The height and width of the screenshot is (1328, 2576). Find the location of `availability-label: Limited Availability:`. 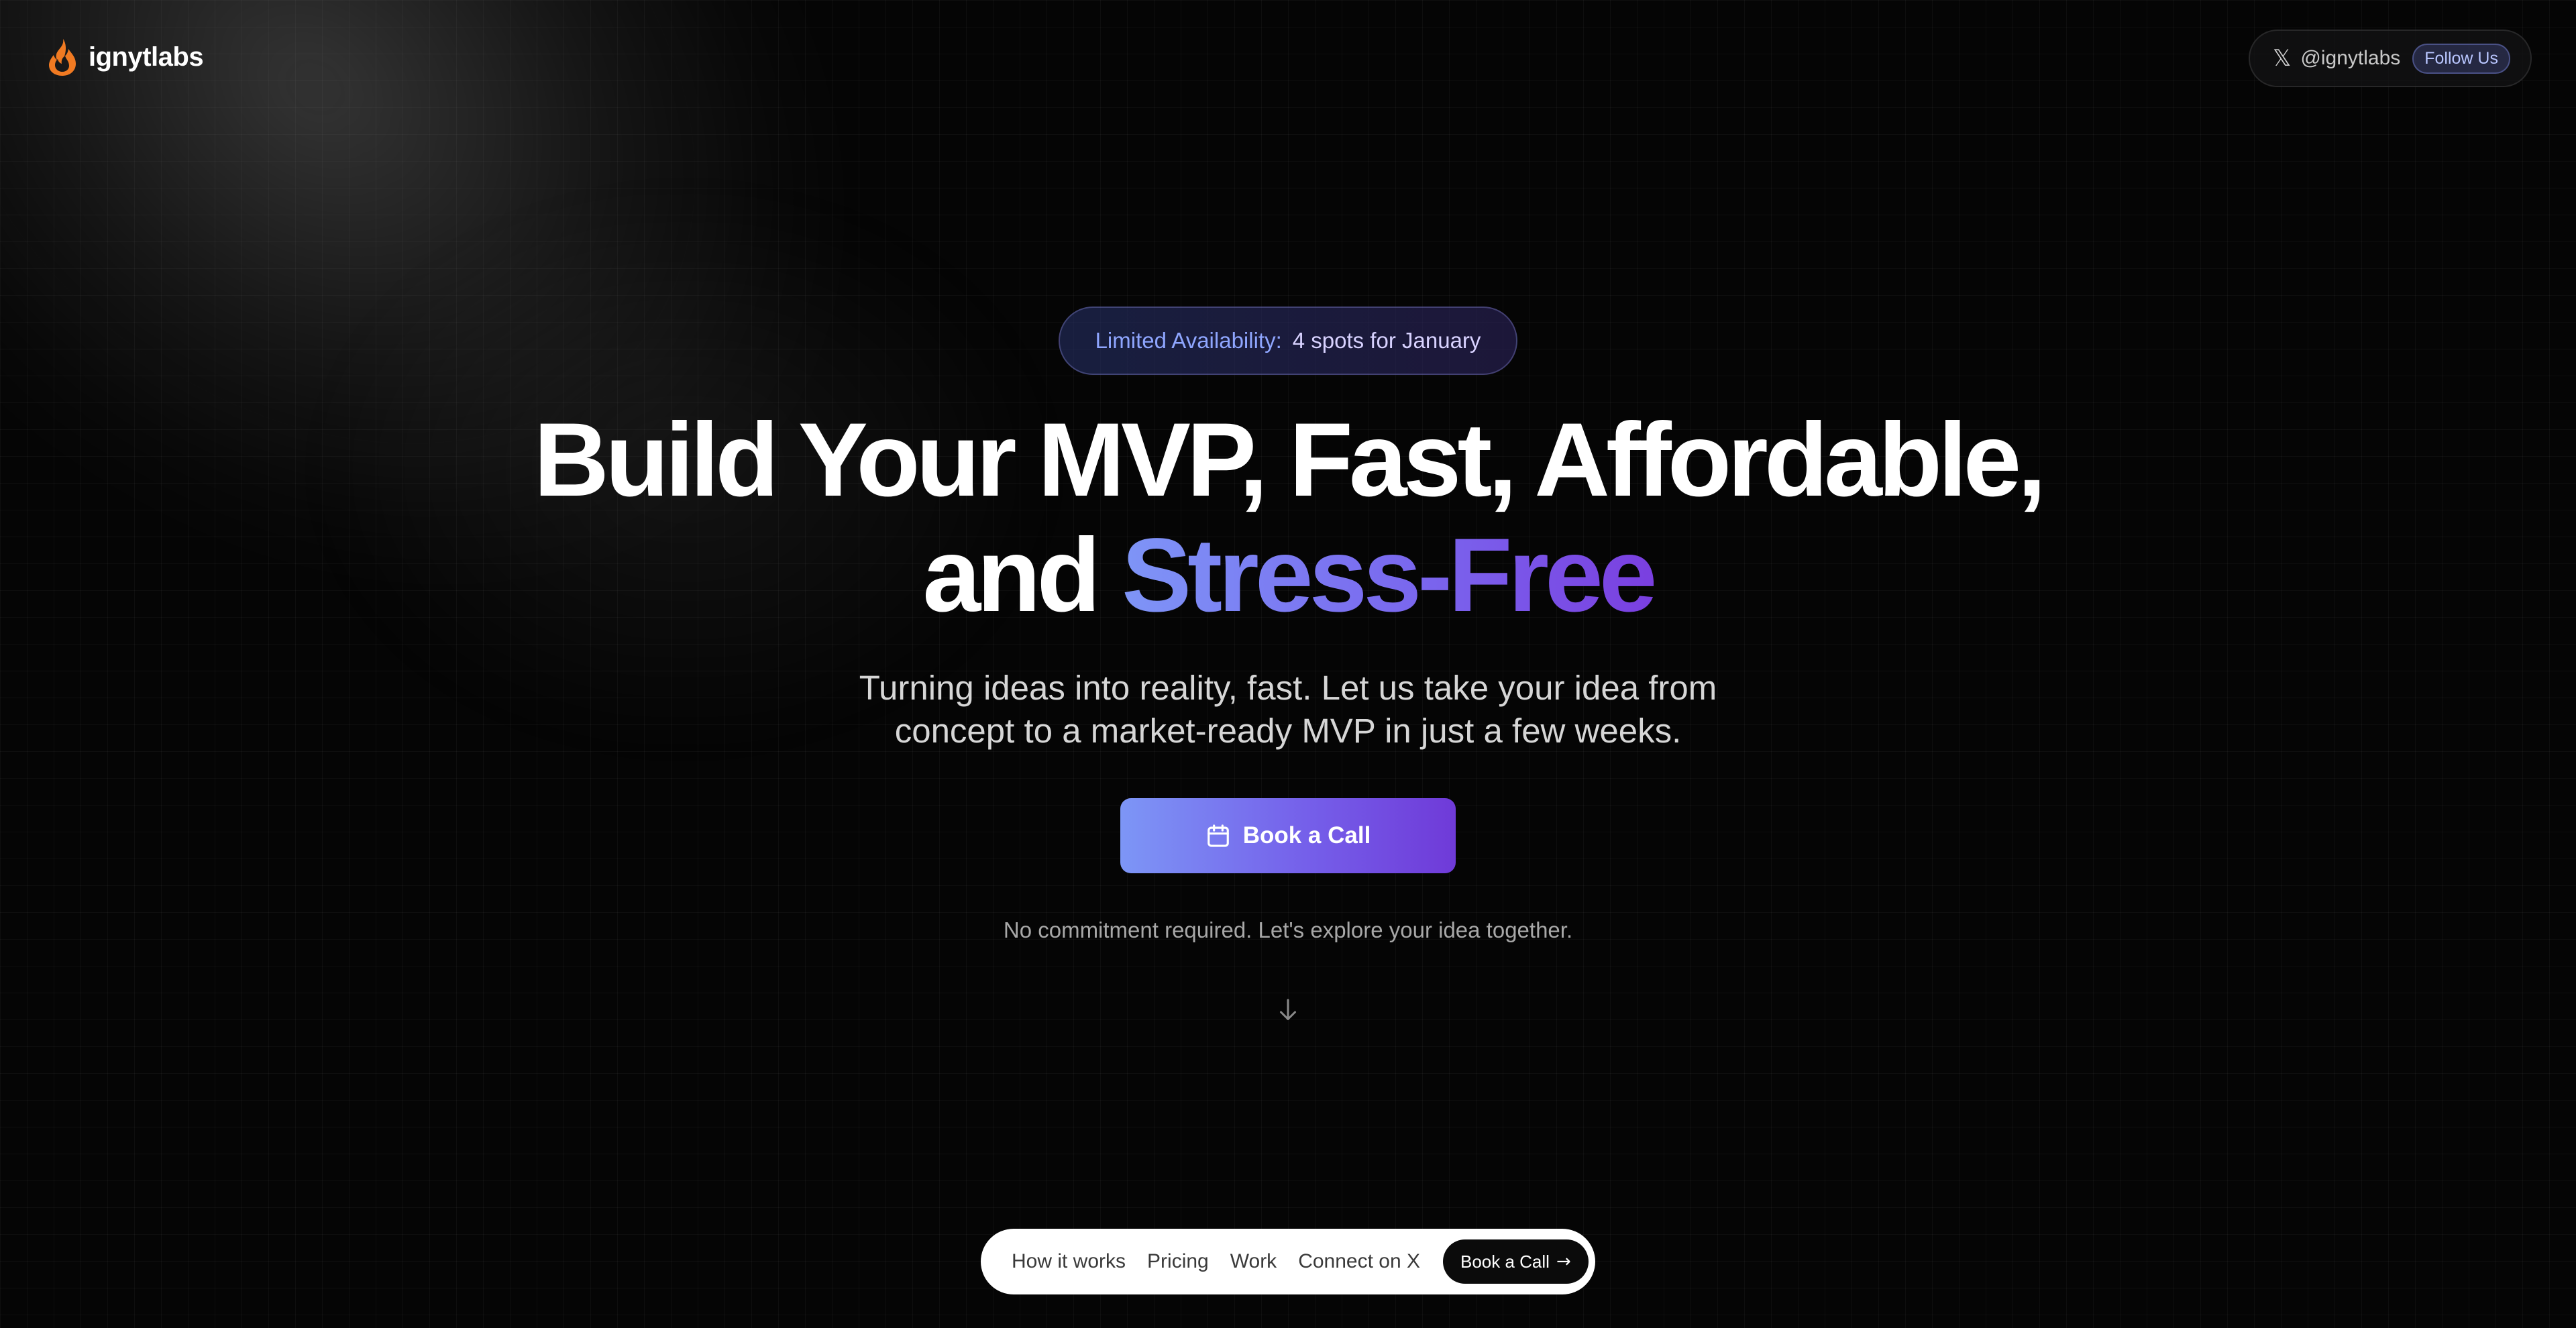

availability-label: Limited Availability: is located at coordinates (1188, 340).